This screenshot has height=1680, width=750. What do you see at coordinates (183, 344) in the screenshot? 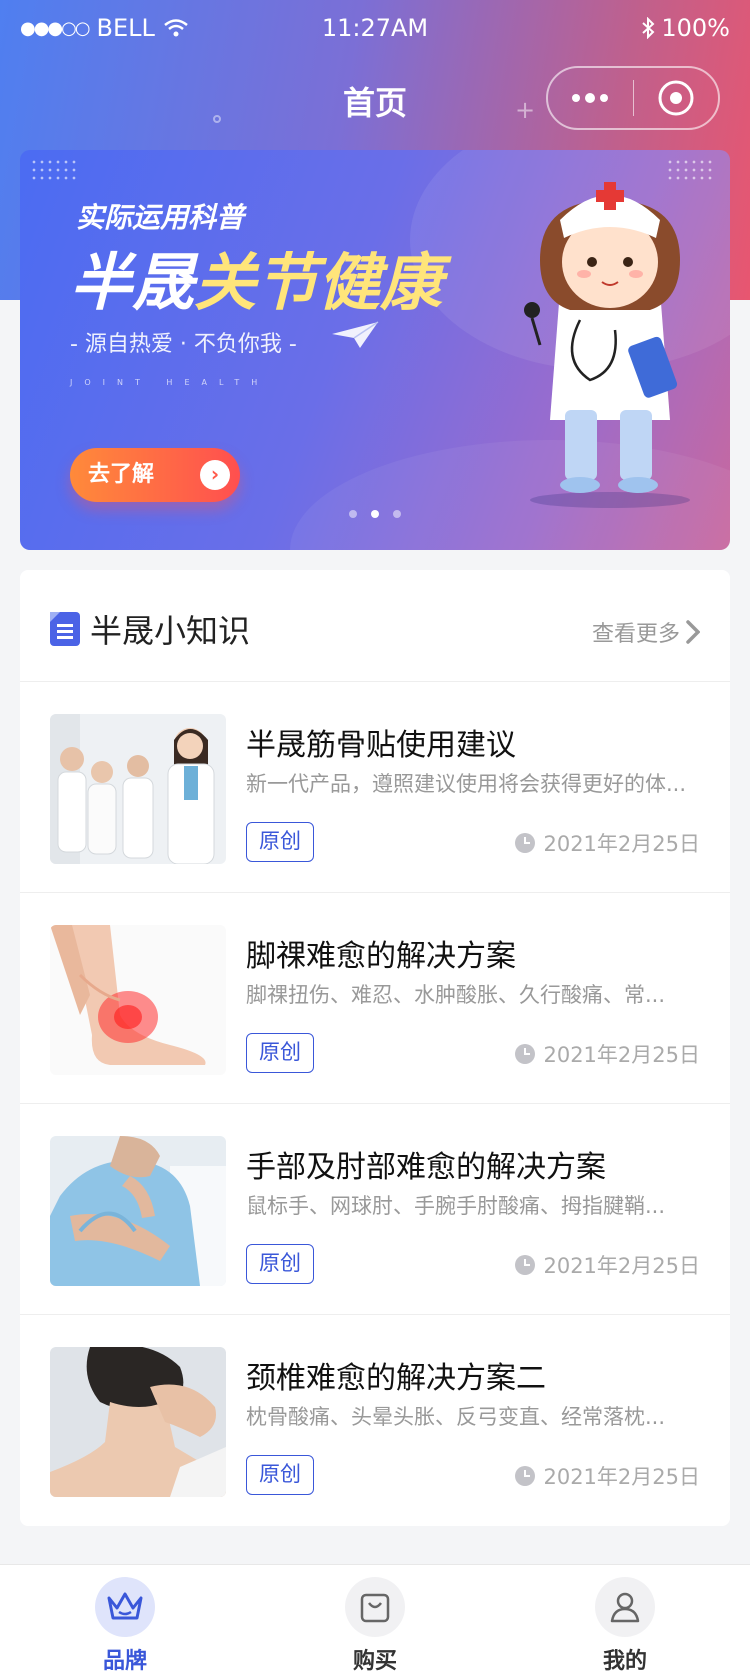
I see `banner-slogan: - 源自热爱 · 不负你我 -` at bounding box center [183, 344].